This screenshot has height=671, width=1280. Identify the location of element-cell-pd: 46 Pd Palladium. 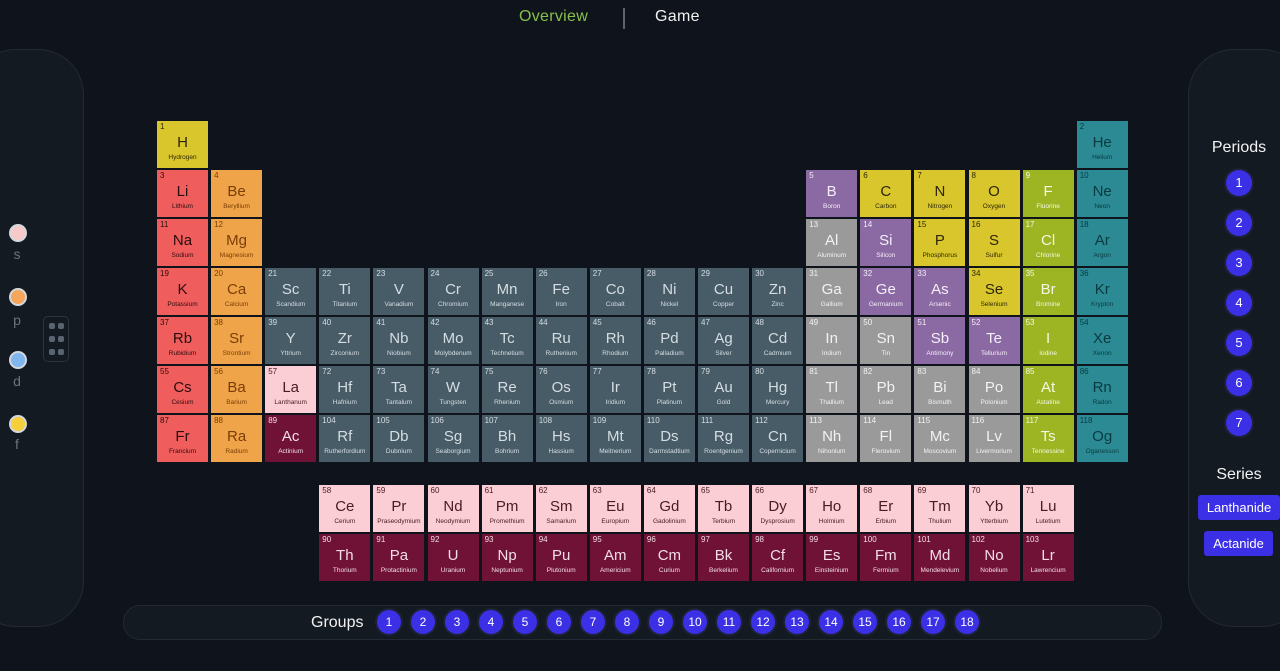
(669, 340).